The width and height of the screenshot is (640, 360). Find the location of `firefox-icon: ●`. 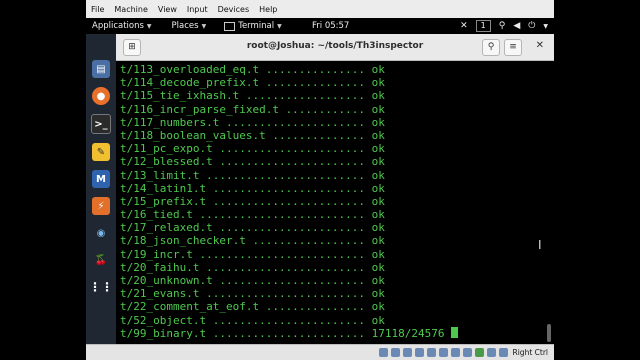

firefox-icon: ● is located at coordinates (101, 96).